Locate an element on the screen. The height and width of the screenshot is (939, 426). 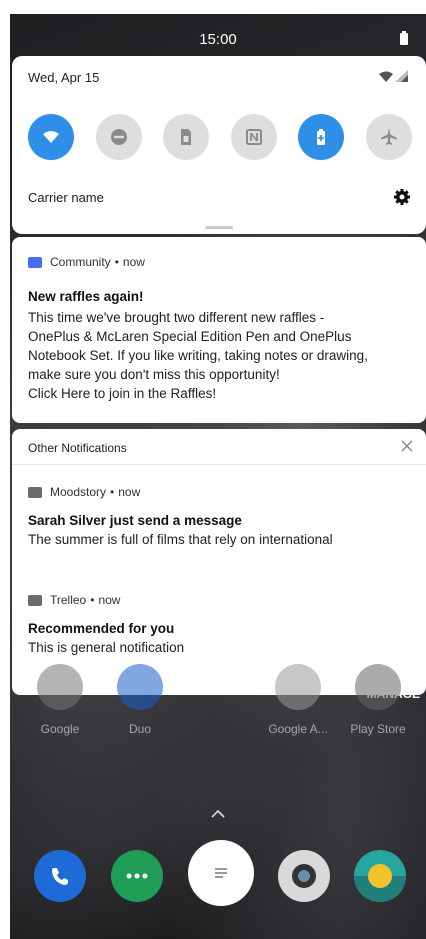
notification-title: New raffles again! is located at coordinates (86, 296).